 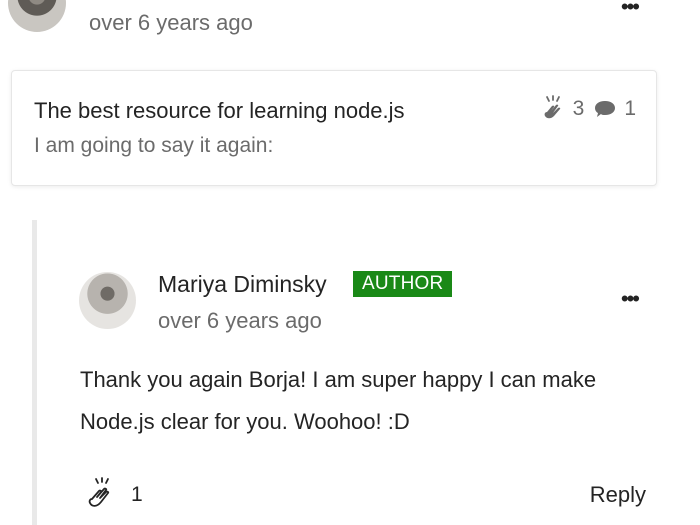 What do you see at coordinates (219, 111) in the screenshot?
I see `referenced-post-title: The best resource for learning node.js` at bounding box center [219, 111].